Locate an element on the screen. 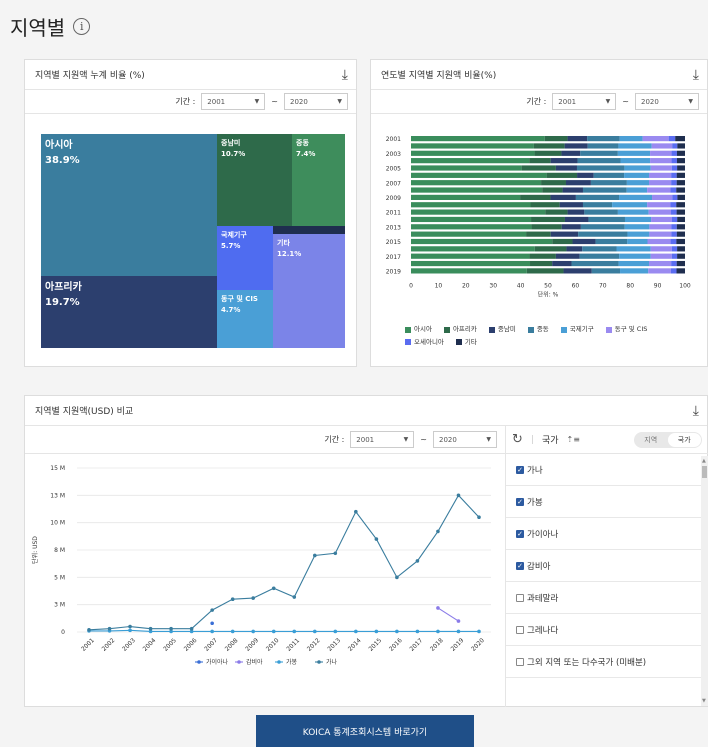  treemap-cell-asia: 아시아 38.9% is located at coordinates (129, 205).